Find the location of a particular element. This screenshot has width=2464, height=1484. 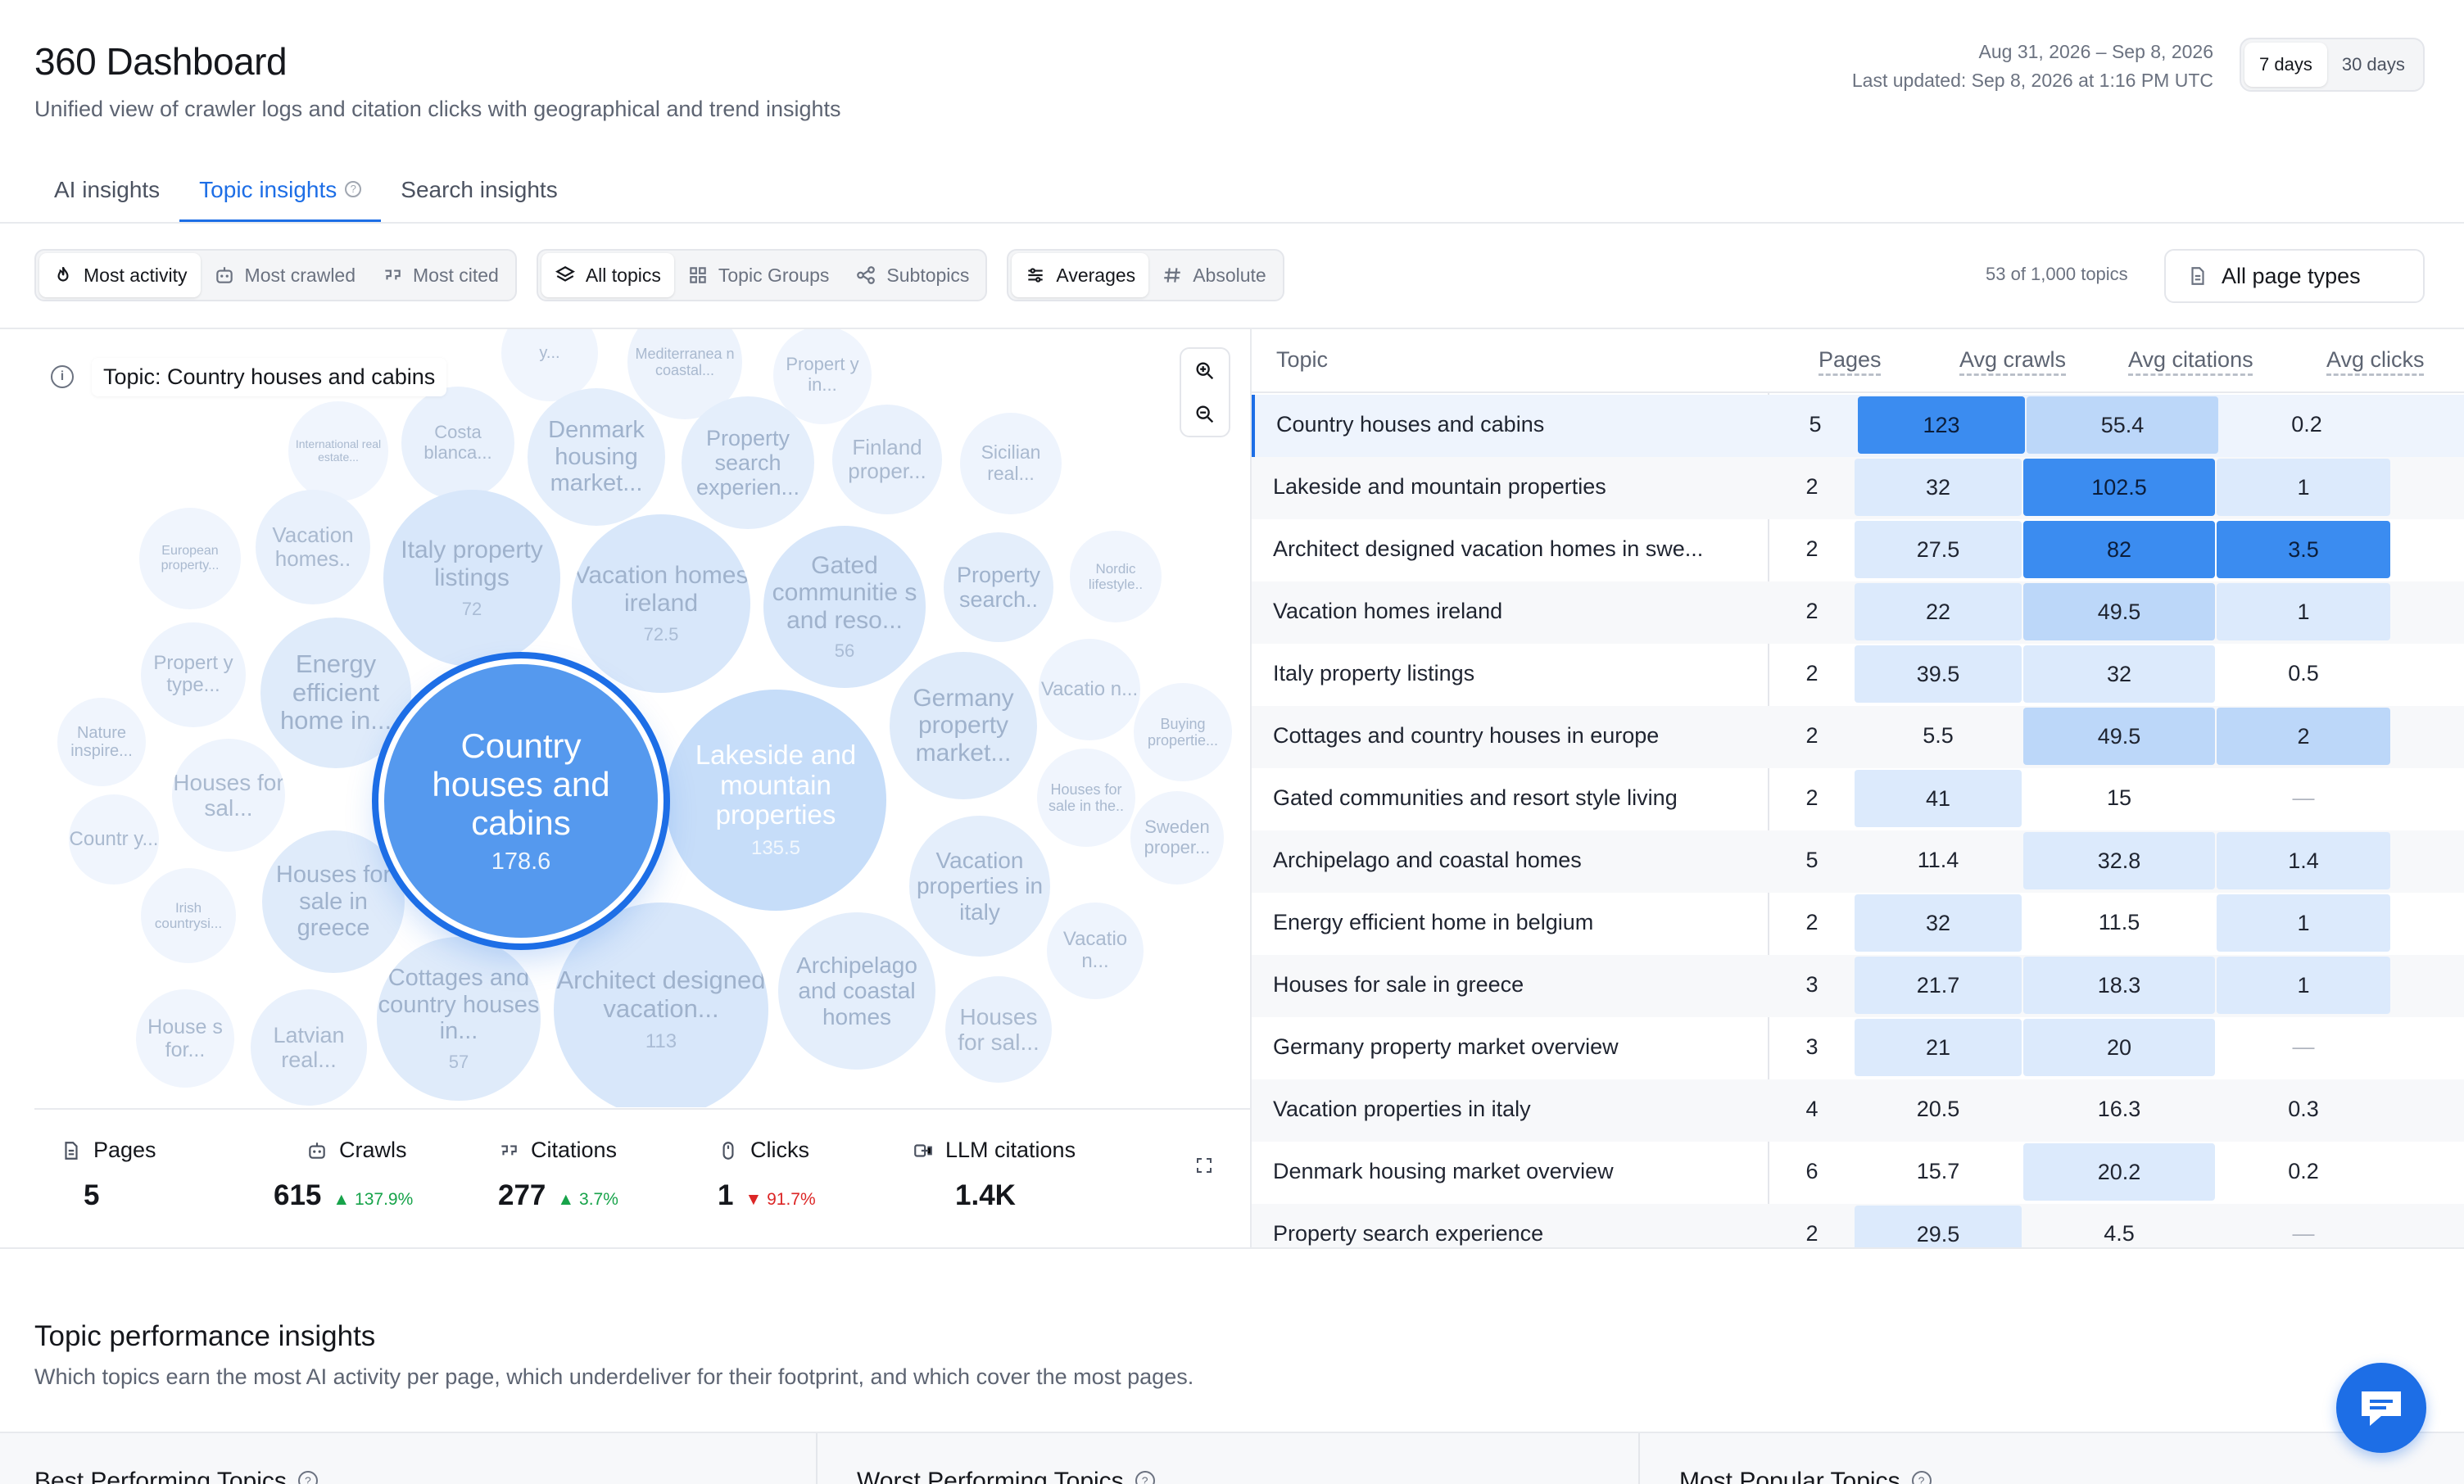

tab-ai-insights: AI insights is located at coordinates (106, 196).